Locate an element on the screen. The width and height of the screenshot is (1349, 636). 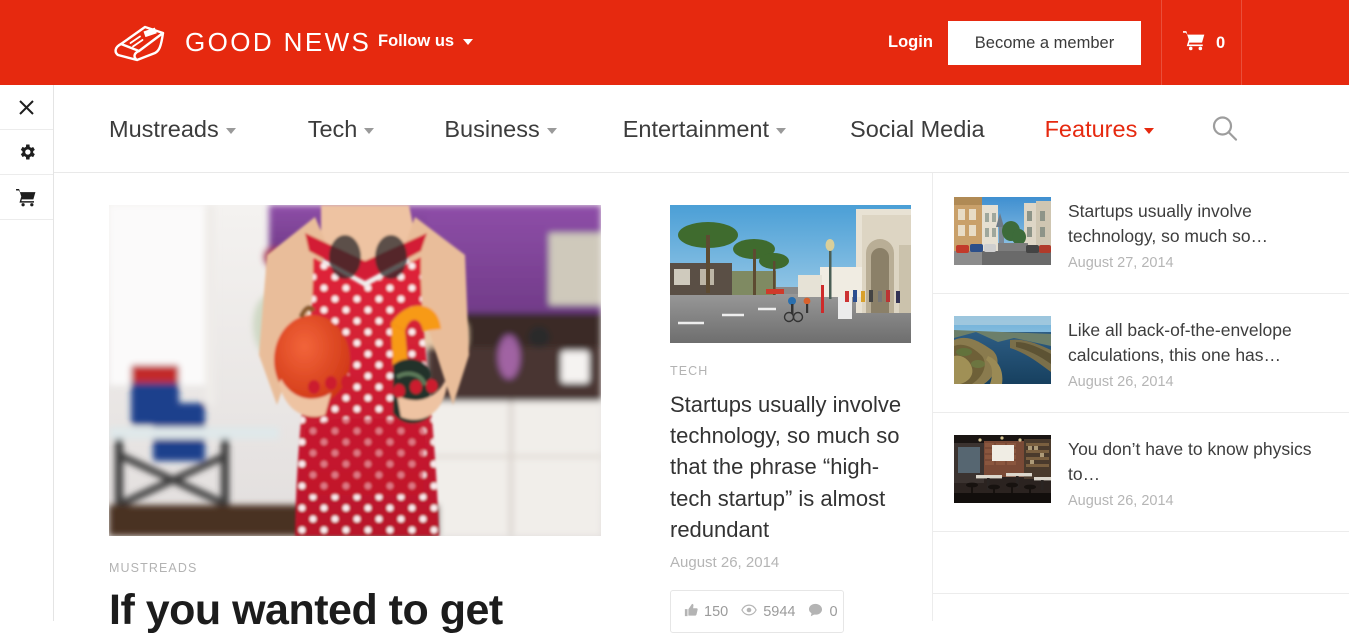
cafe-interior-photo is located at coordinates (1002, 469).